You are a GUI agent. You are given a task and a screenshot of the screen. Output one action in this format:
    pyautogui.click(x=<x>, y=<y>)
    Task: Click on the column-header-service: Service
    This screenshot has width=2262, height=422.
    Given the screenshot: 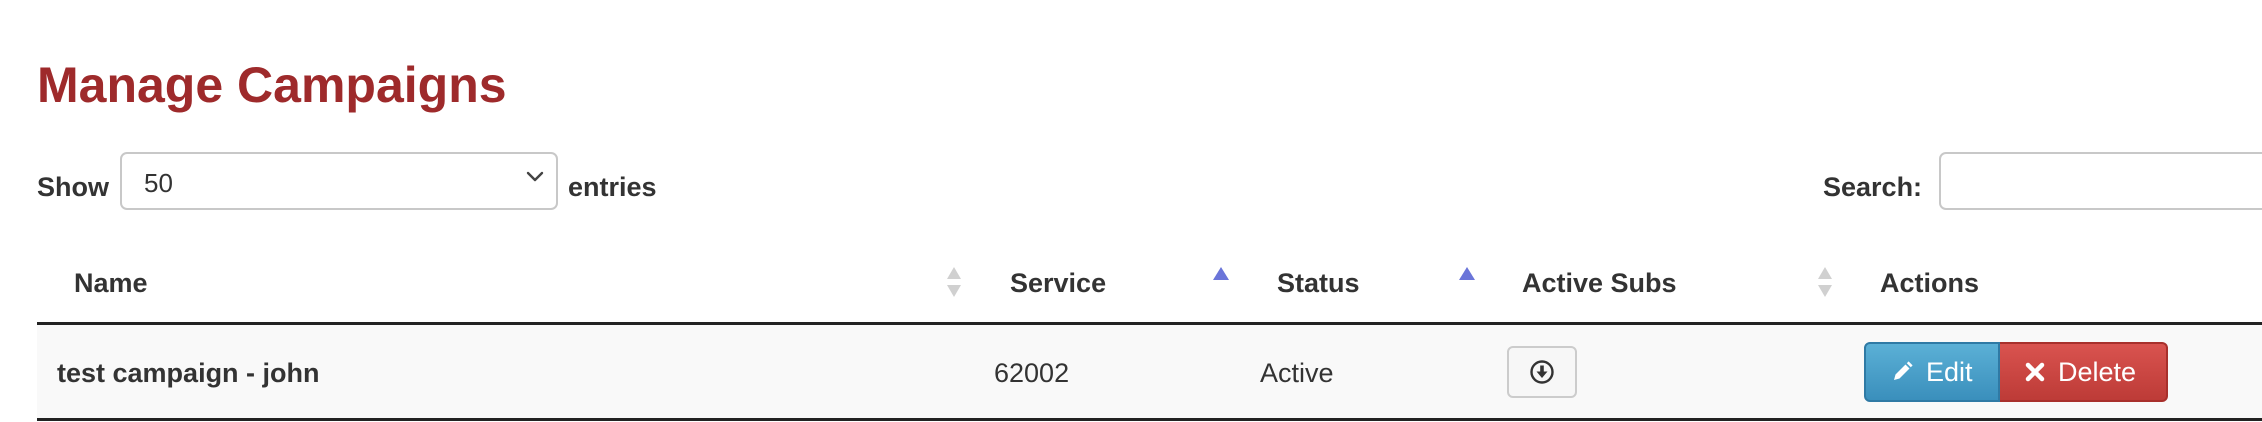 What is the action you would take?
    pyautogui.click(x=1058, y=283)
    